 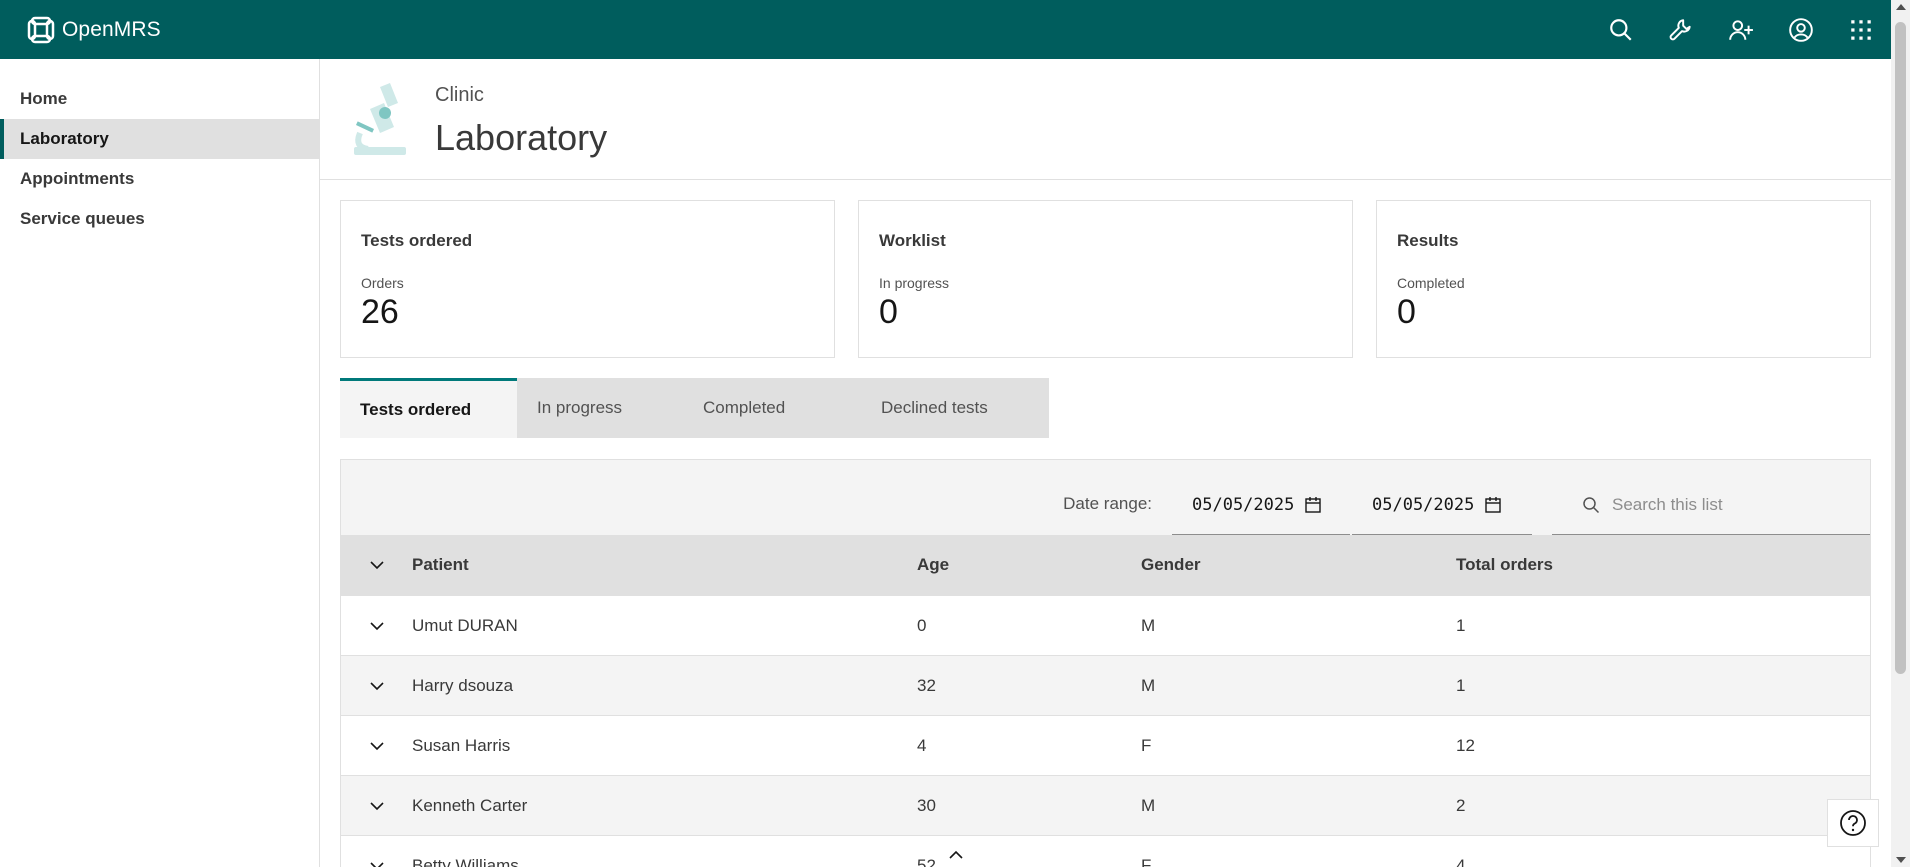 I want to click on scroll-down-arrow, so click(x=1901, y=860).